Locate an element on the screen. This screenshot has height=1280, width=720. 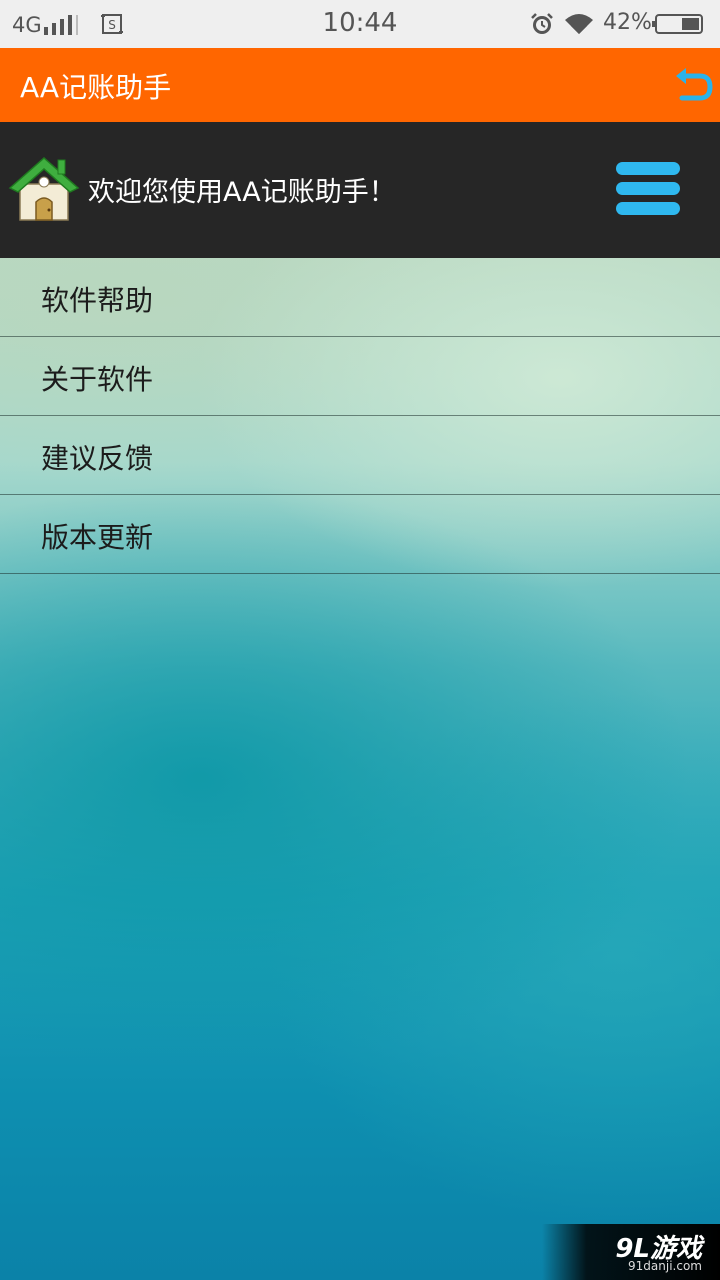
menu-item-label: 关于软件 is located at coordinates (97, 379).